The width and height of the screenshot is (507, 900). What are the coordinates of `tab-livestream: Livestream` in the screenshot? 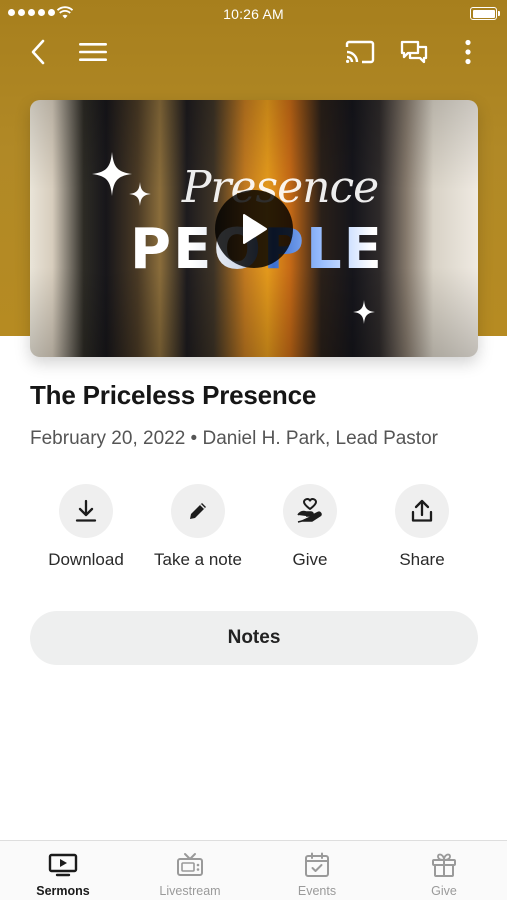 It's located at (190, 870).